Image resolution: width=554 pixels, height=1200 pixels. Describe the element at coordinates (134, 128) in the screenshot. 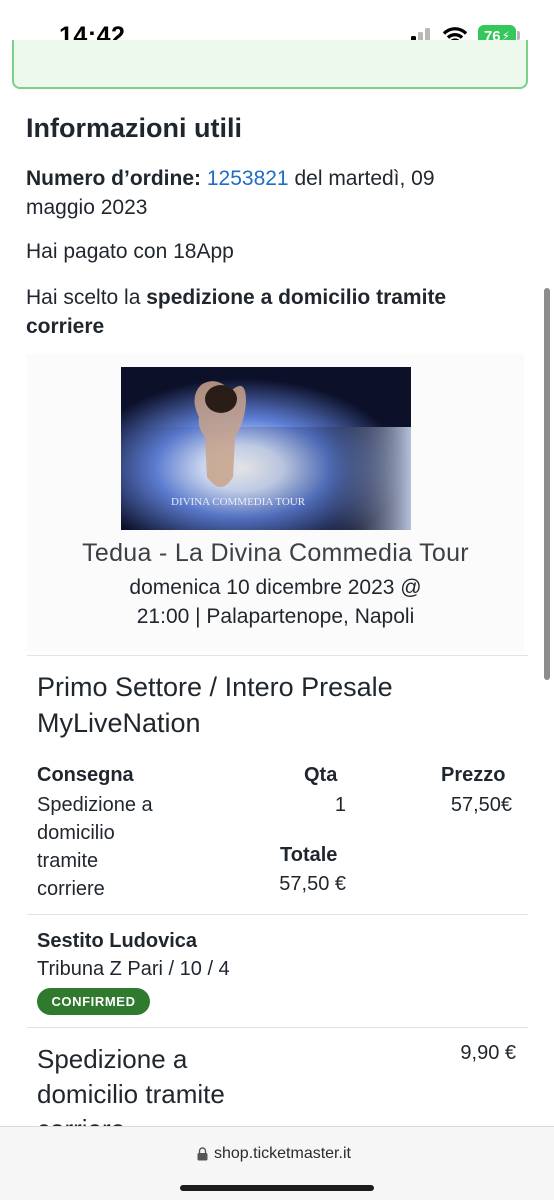

I see `info-title: Informazioni utili` at that location.